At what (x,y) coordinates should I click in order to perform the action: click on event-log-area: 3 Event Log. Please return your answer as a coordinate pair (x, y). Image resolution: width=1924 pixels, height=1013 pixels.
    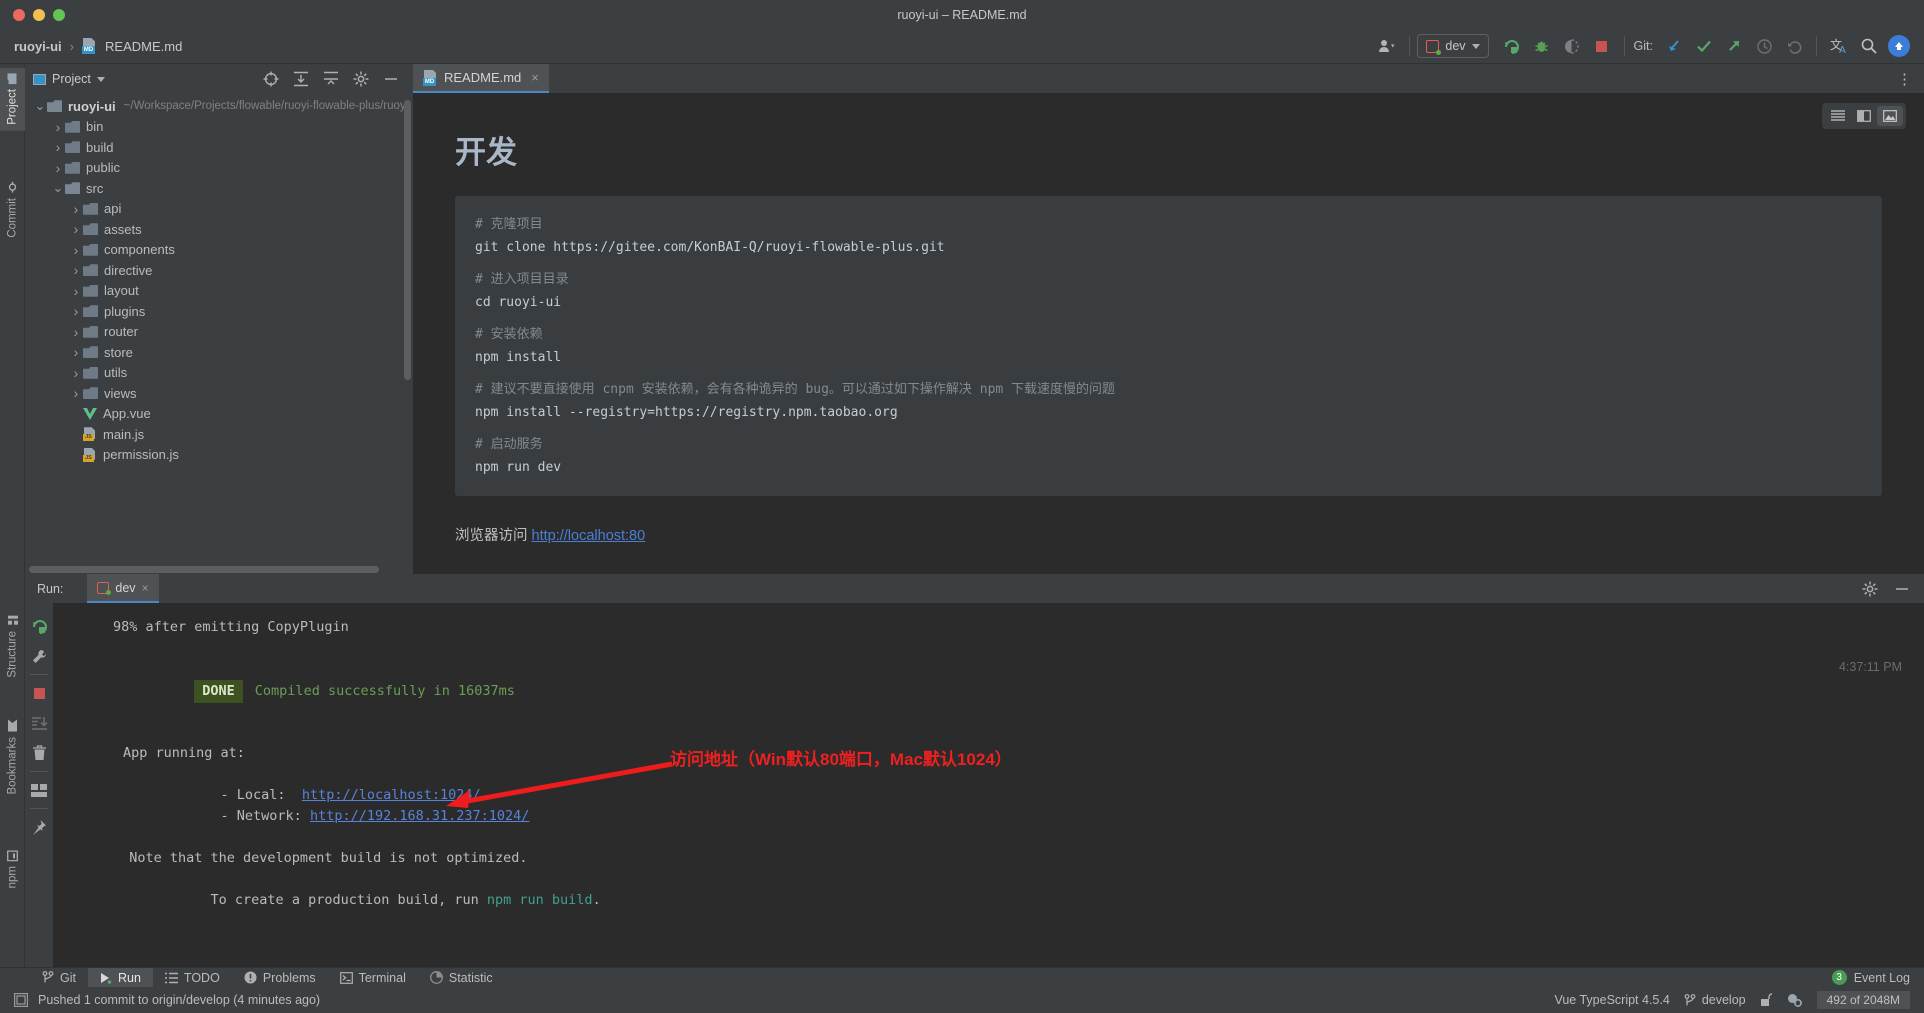
    Looking at the image, I should click on (1877, 977).